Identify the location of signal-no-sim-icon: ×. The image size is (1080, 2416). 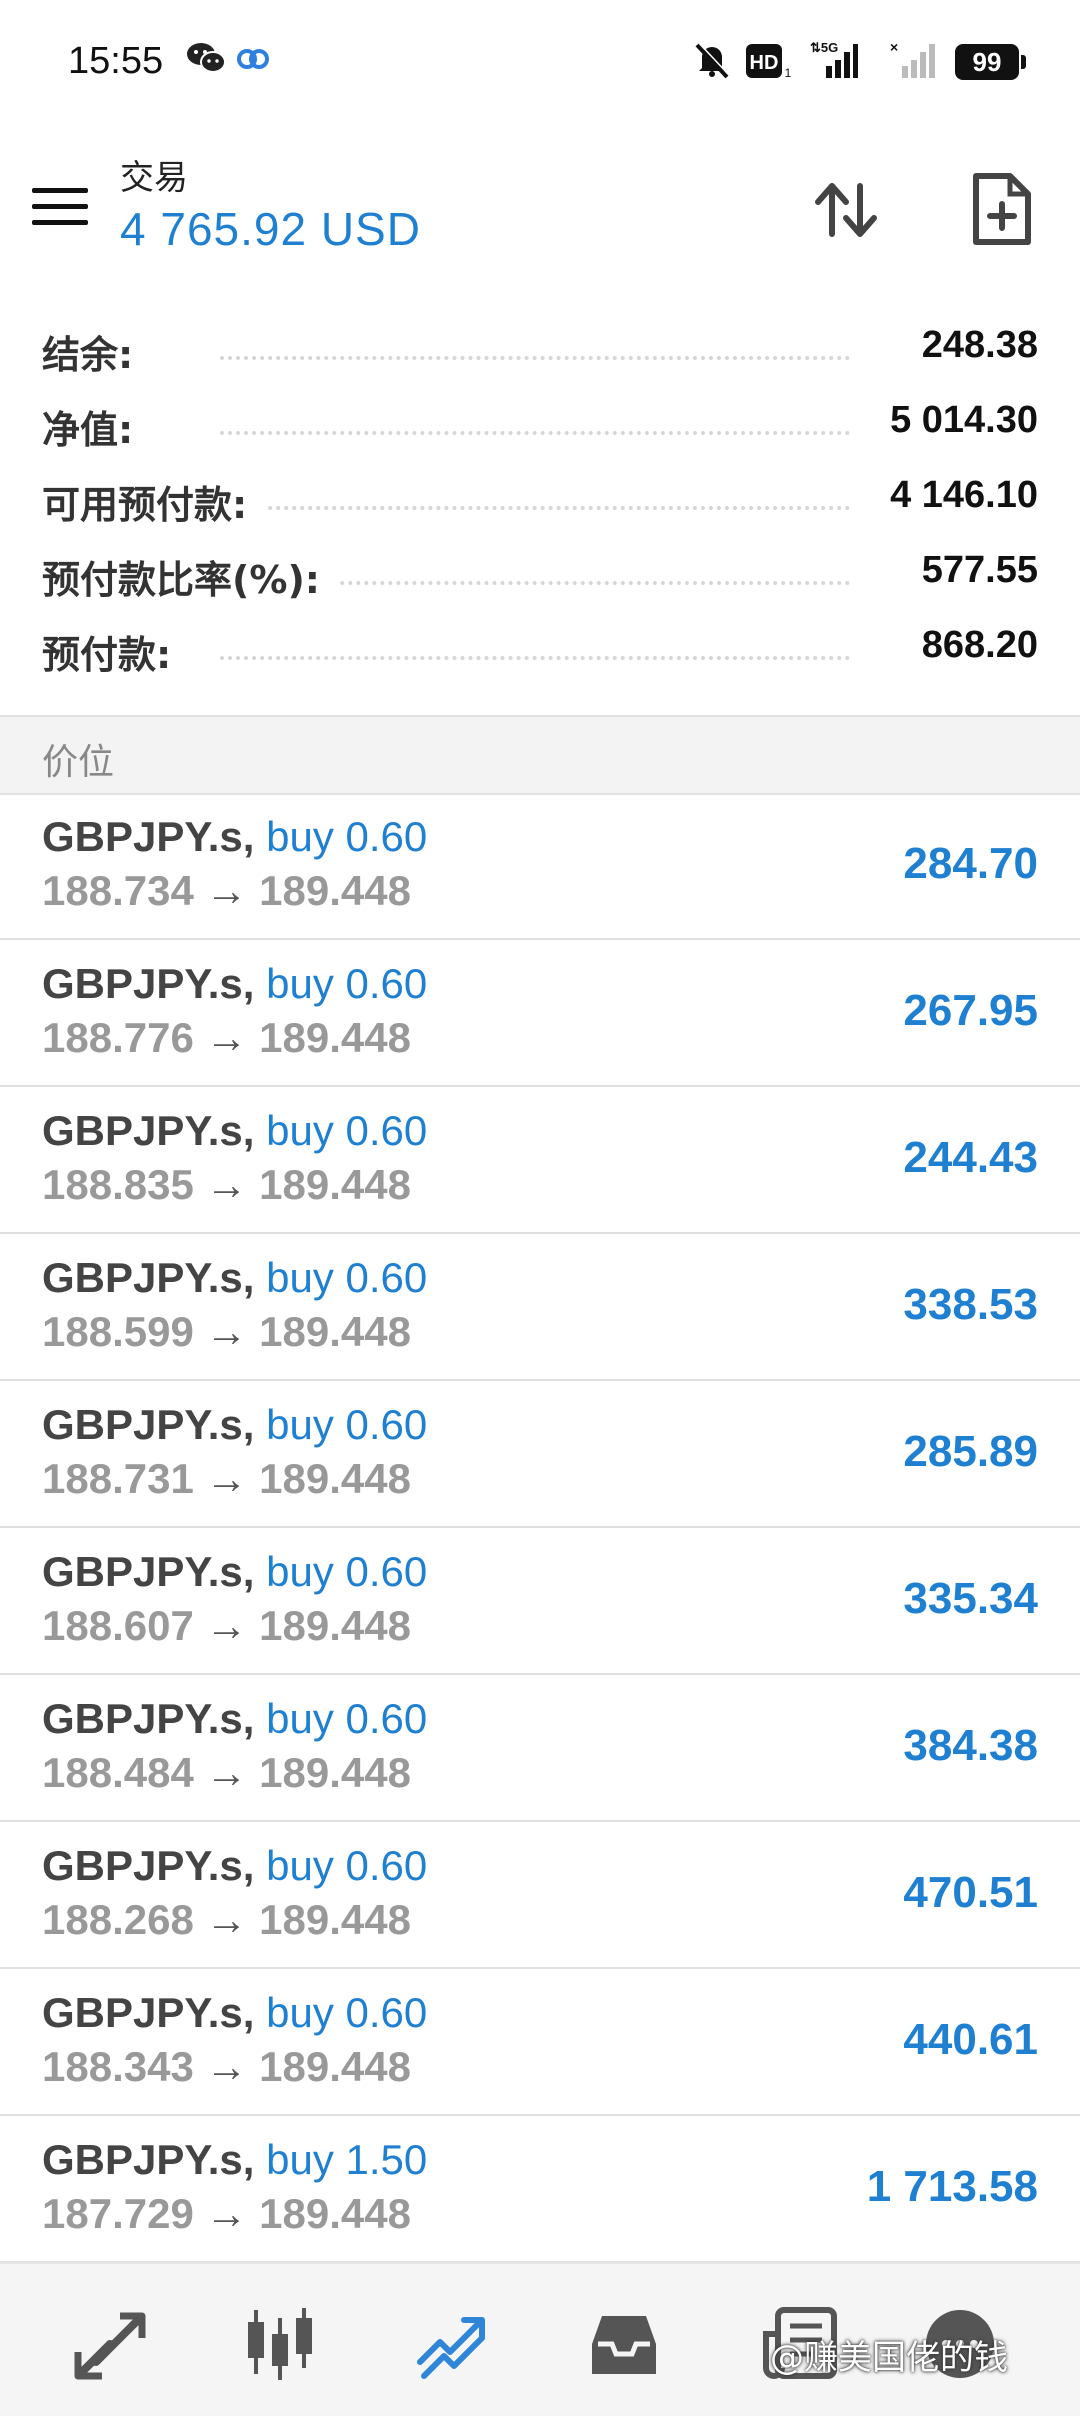
(913, 61).